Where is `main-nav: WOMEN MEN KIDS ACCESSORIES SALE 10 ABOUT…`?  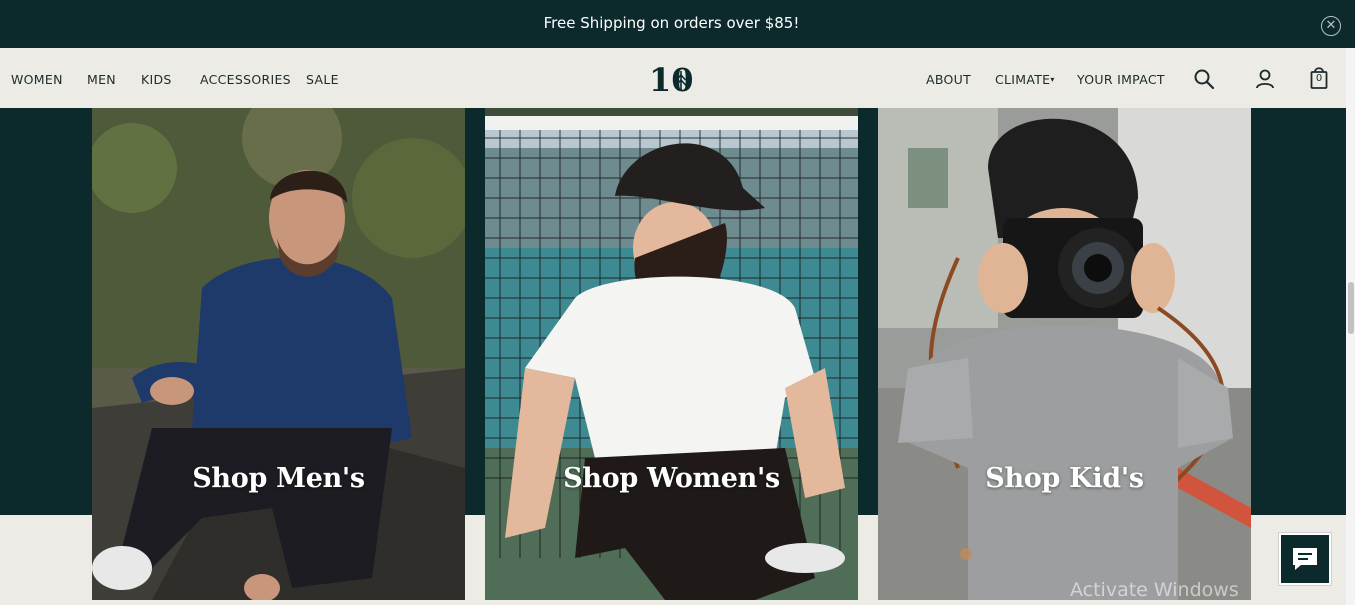 main-nav: WOMEN MEN KIDS ACCESSORIES SALE 10 ABOUT… is located at coordinates (673, 78).